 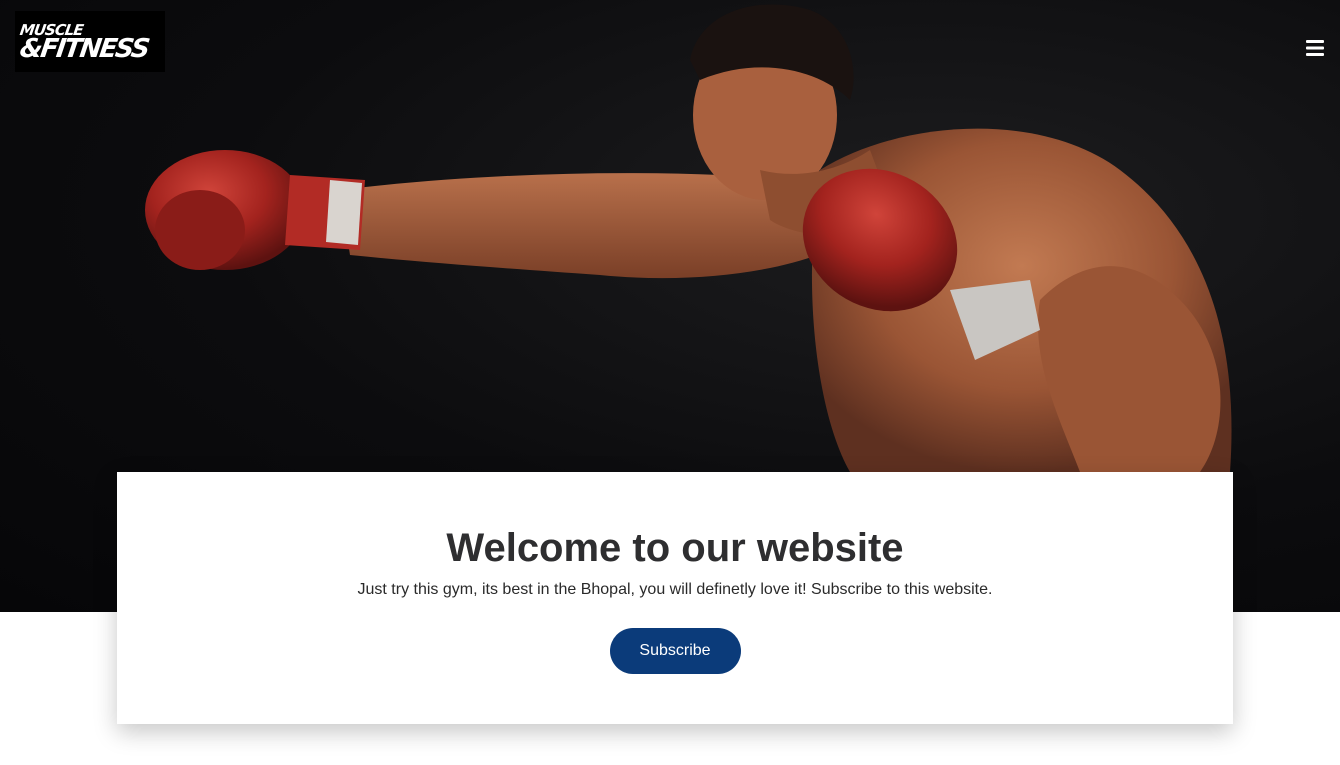 I want to click on subscribe-button: Subscribe, so click(x=675, y=651).